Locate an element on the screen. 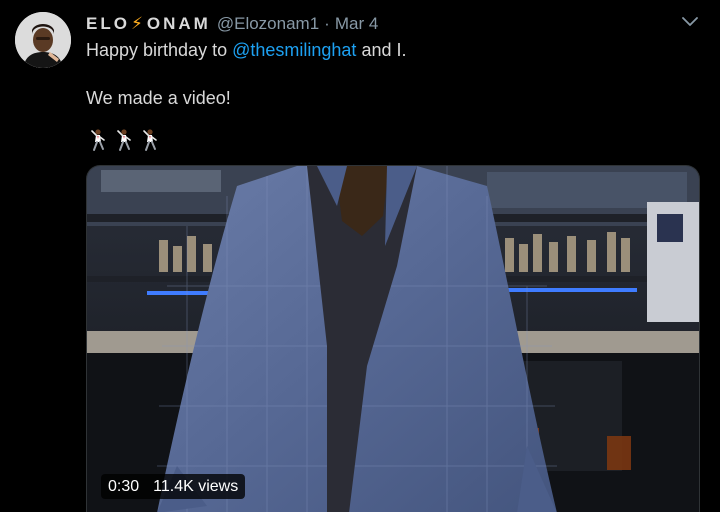  emoji-row is located at coordinates (124, 140).